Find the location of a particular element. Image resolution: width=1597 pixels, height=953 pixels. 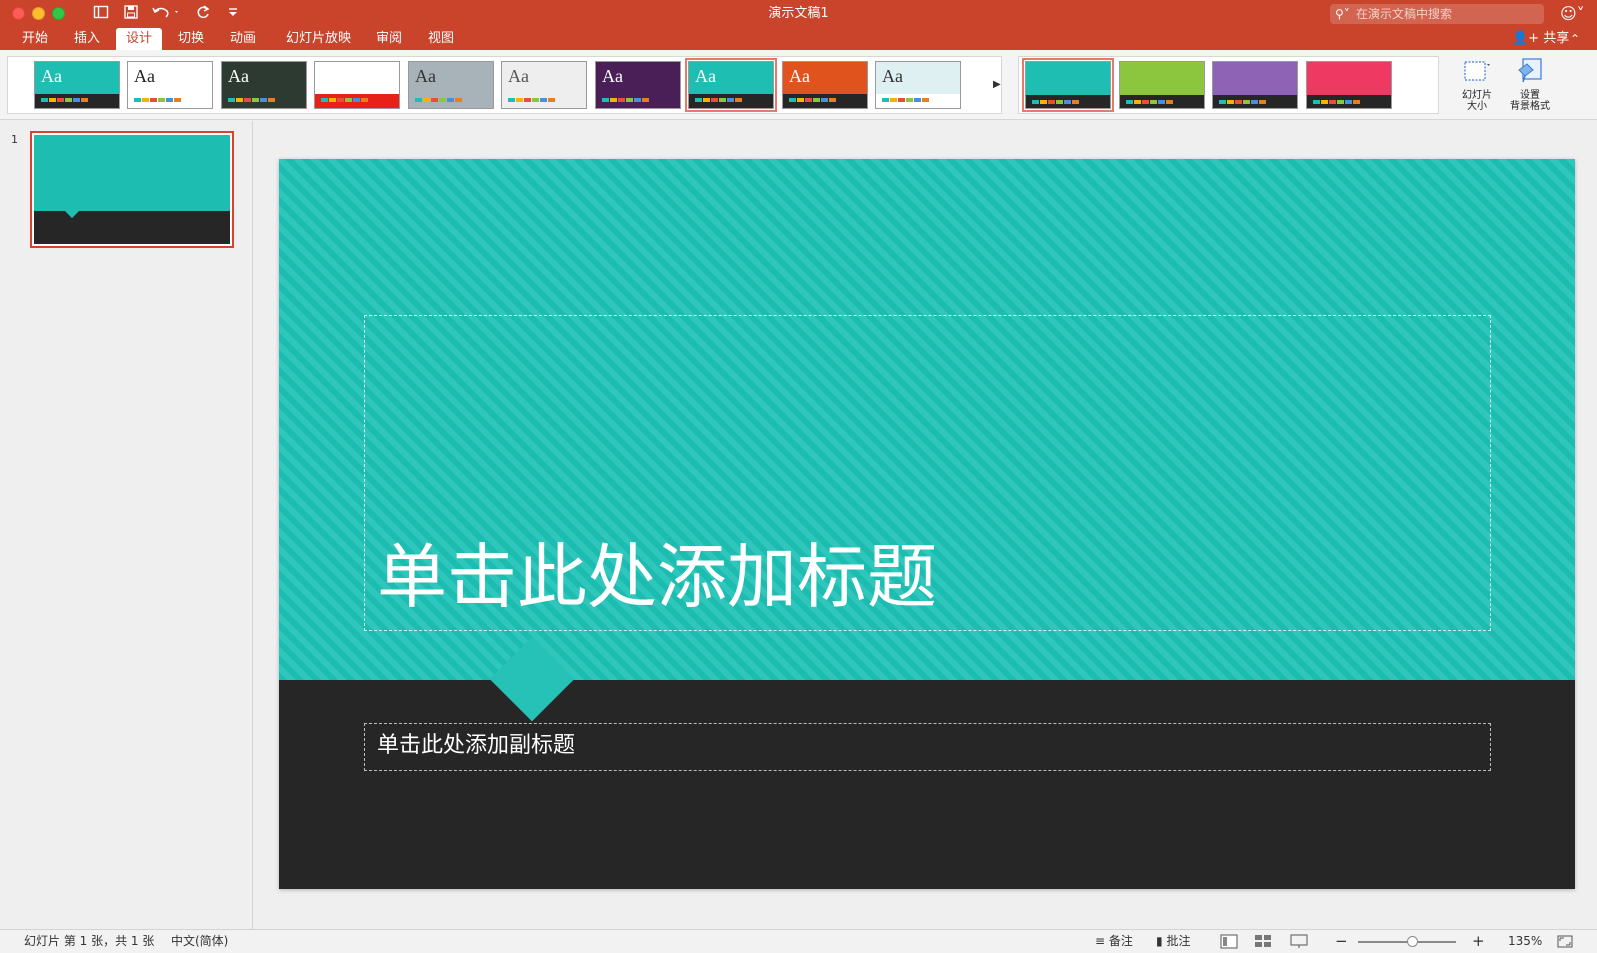

thumbnail-dark-band is located at coordinates (132, 227).